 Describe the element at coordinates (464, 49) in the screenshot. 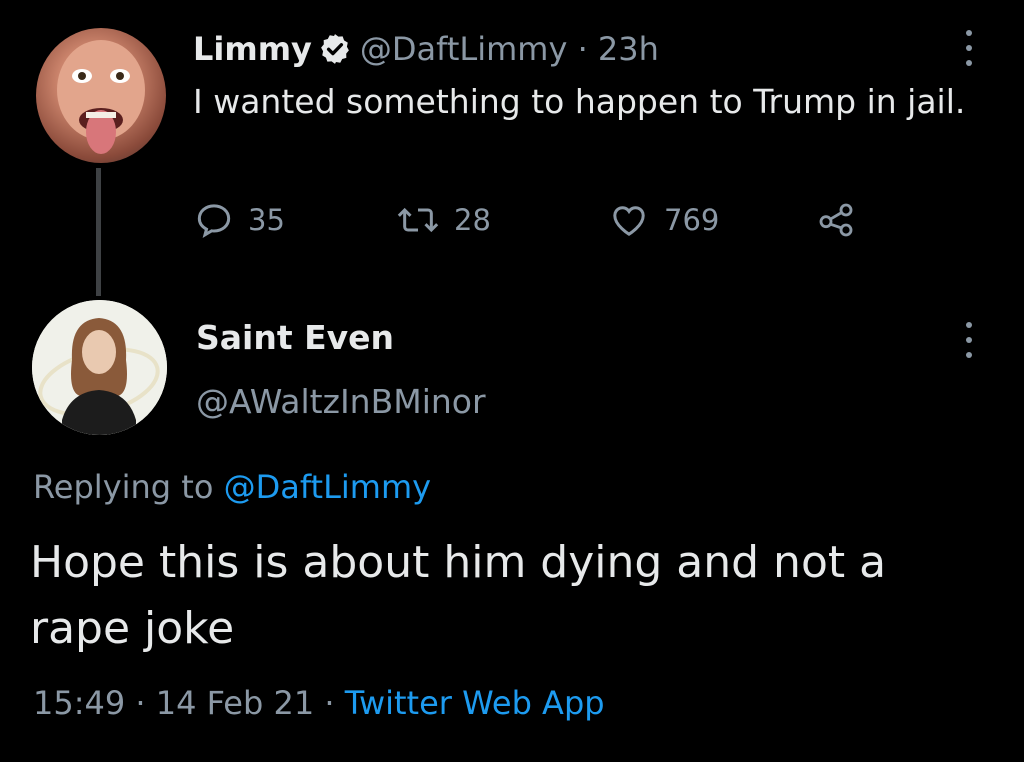

I see `handle: @DaftLimmy` at that location.